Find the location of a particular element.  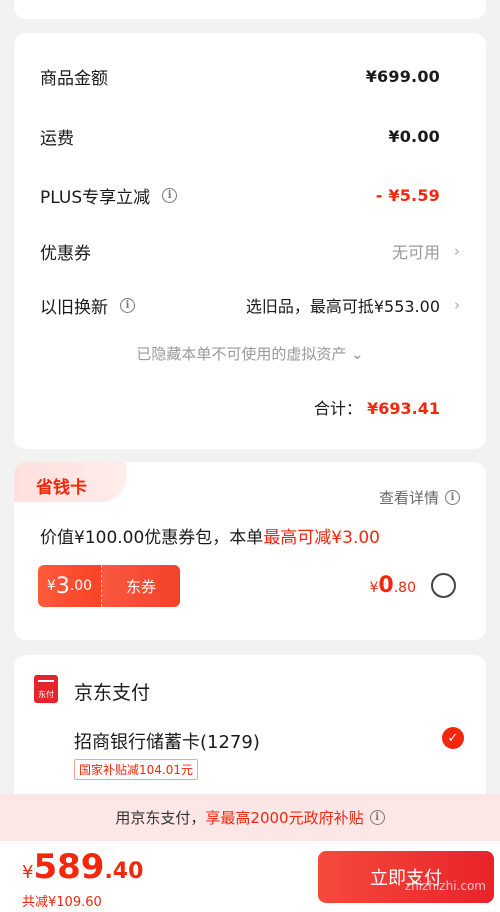

banner-highlight: 享最高2000元政府补贴 is located at coordinates (284, 818).